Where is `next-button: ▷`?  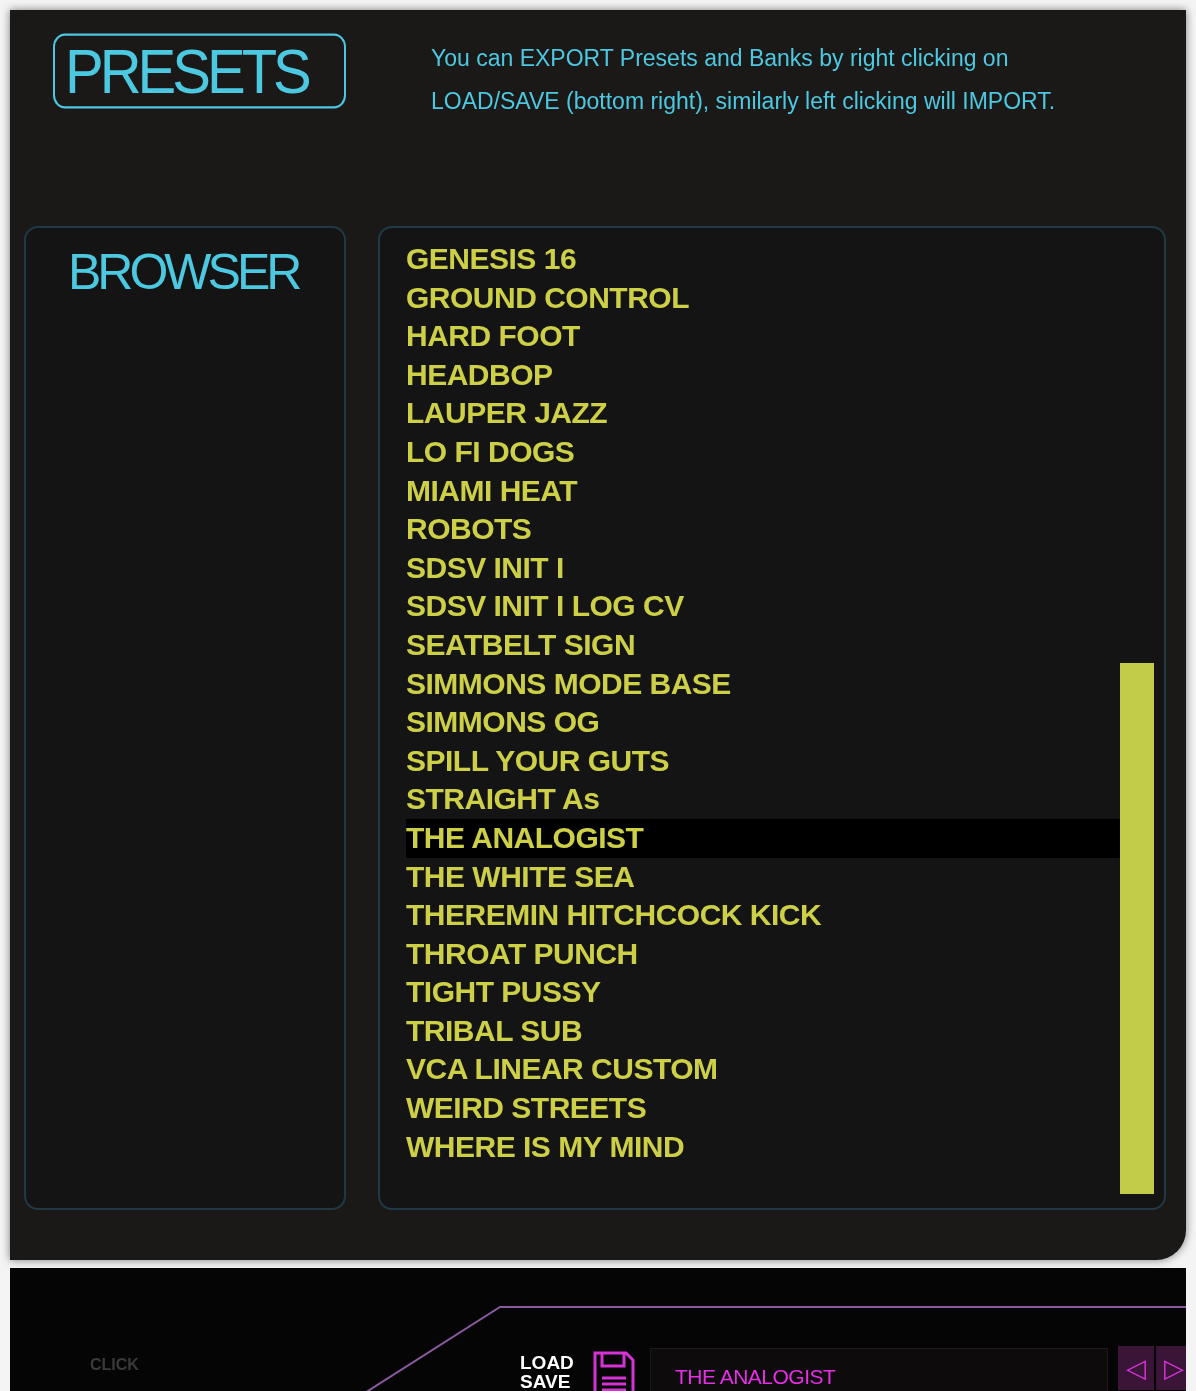 next-button: ▷ is located at coordinates (1171, 1368).